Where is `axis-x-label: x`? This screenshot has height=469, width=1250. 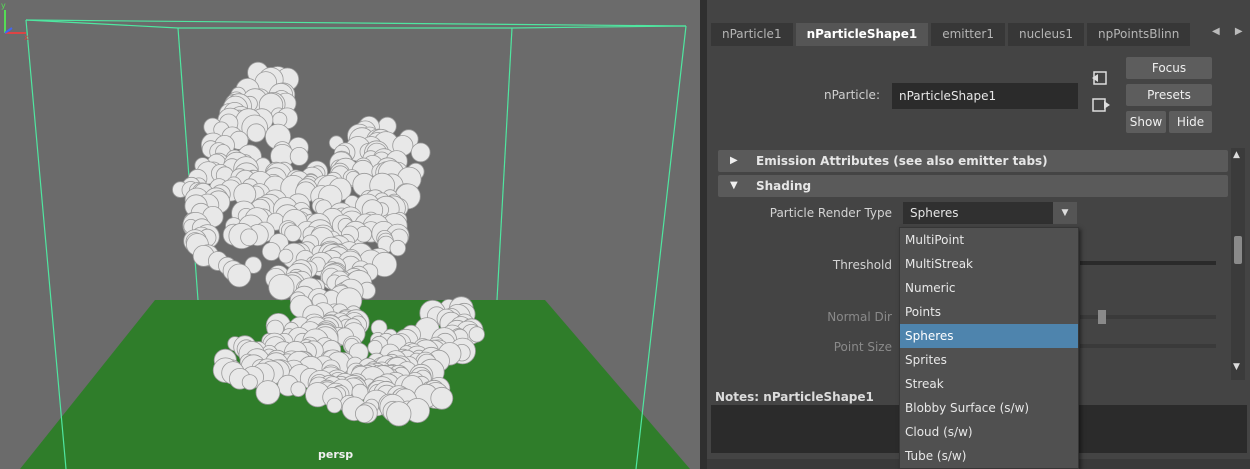 axis-x-label: x is located at coordinates (26, 36).